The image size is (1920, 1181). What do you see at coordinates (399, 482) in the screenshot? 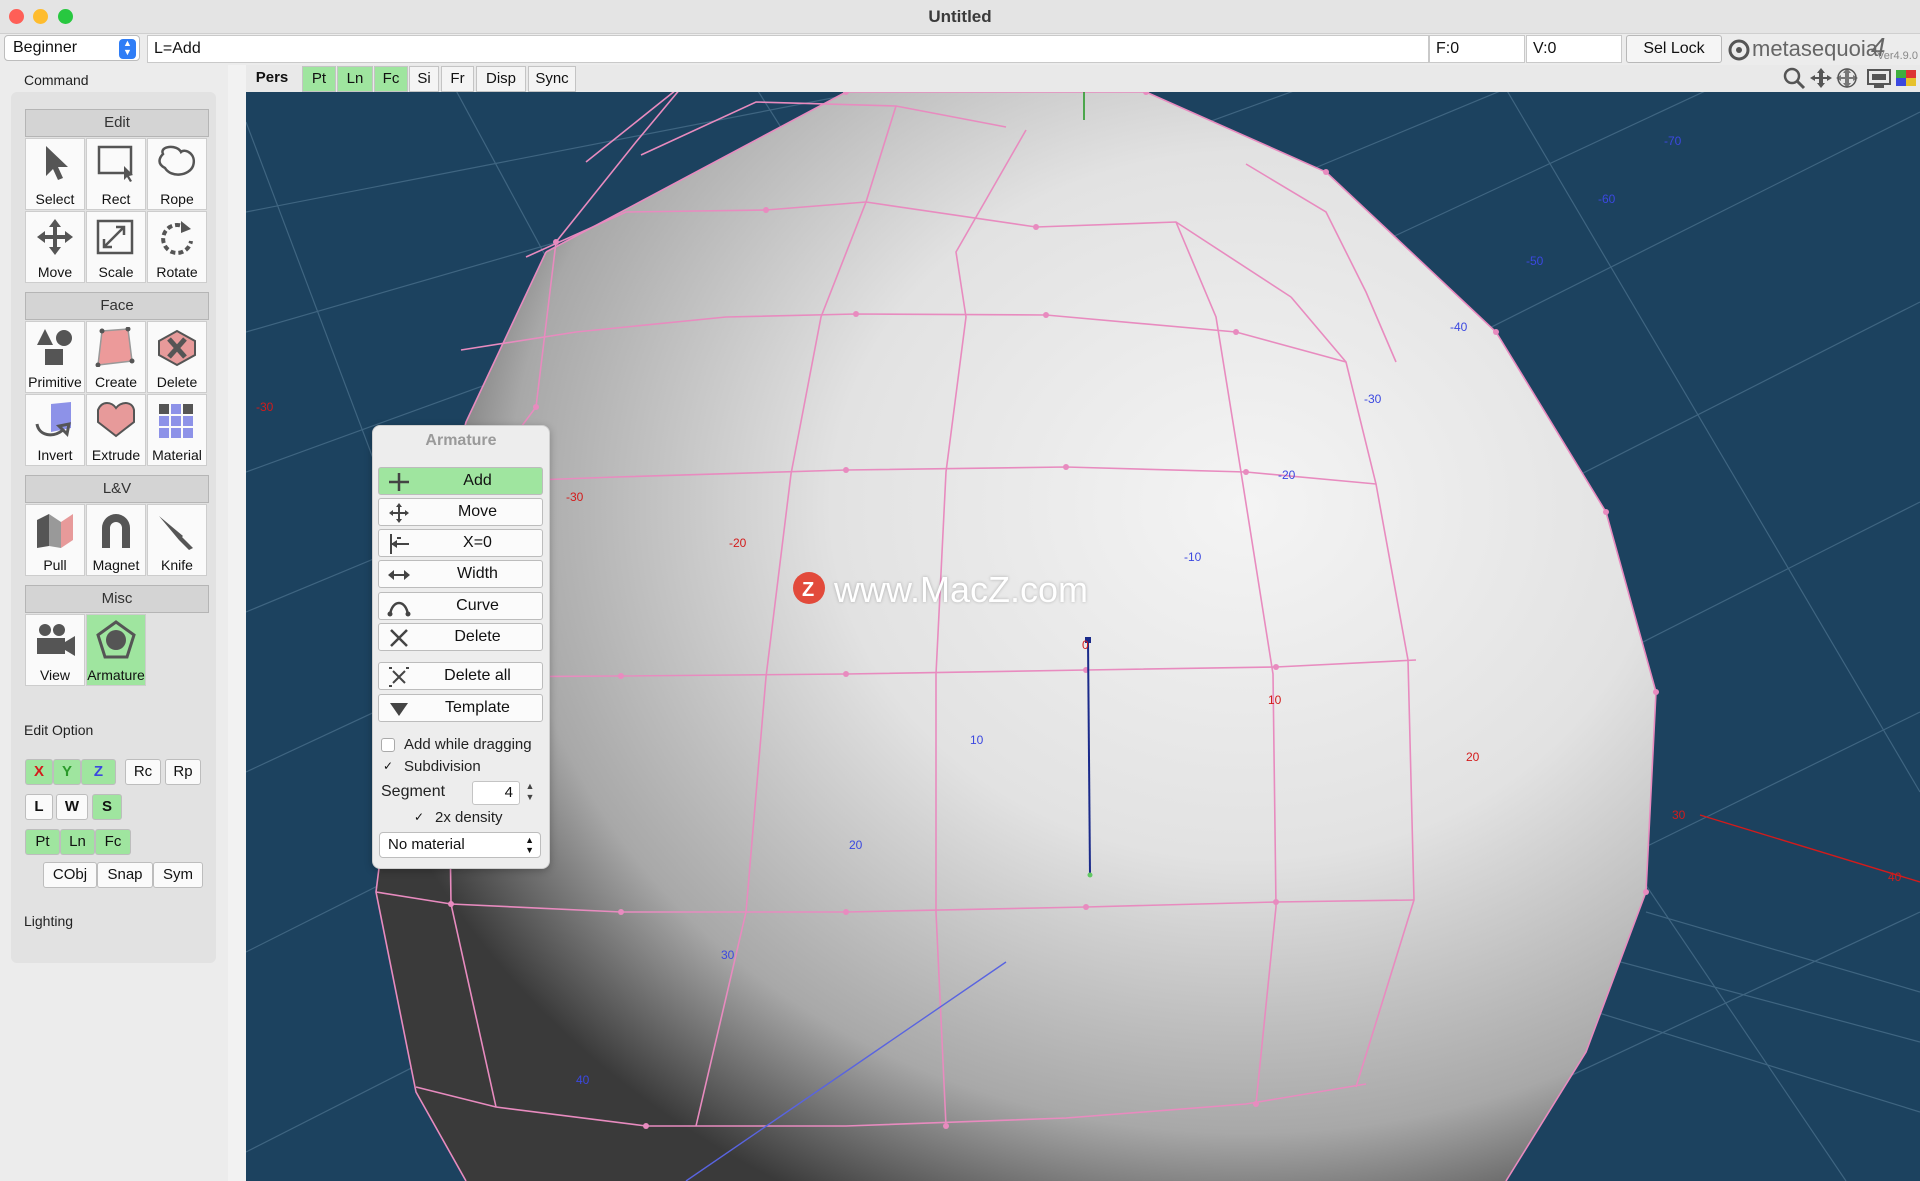
I see `plus-icon` at bounding box center [399, 482].